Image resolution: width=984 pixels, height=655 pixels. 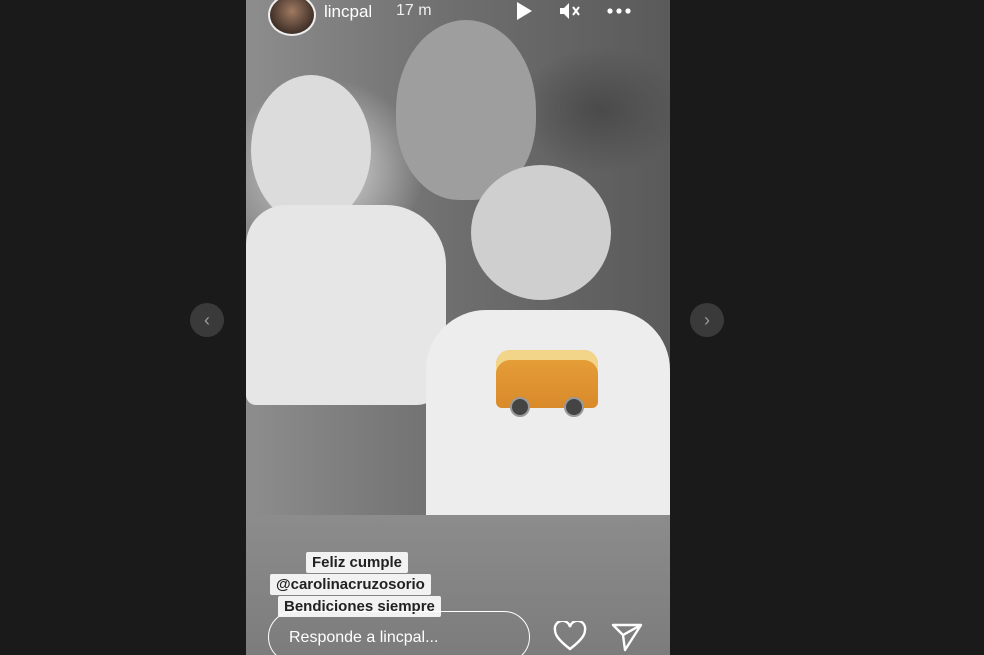 What do you see at coordinates (414, 10) in the screenshot?
I see `story-timestamp: 17 m` at bounding box center [414, 10].